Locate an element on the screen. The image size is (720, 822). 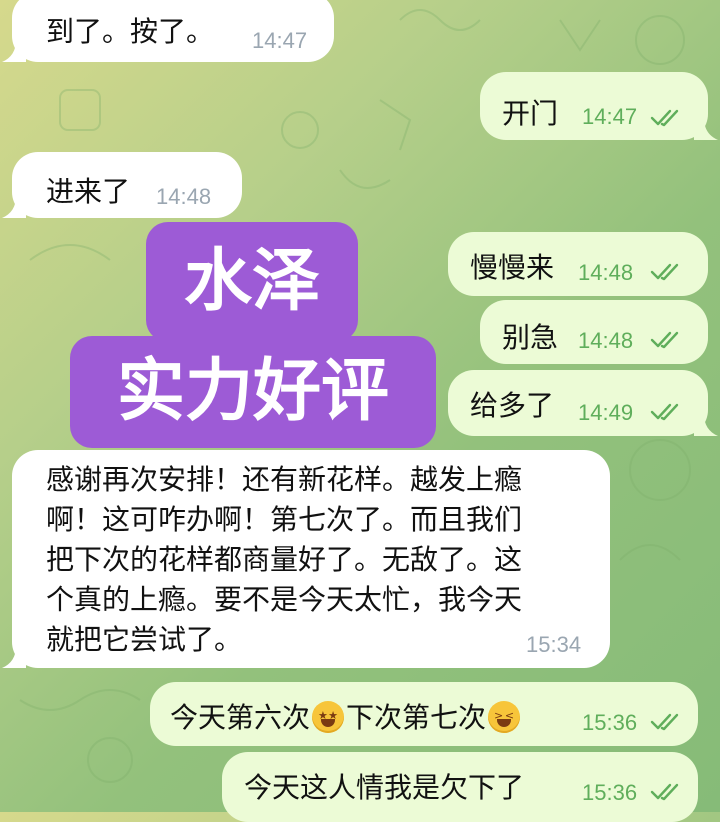
message-text: 给多了 is located at coordinates (512, 405).